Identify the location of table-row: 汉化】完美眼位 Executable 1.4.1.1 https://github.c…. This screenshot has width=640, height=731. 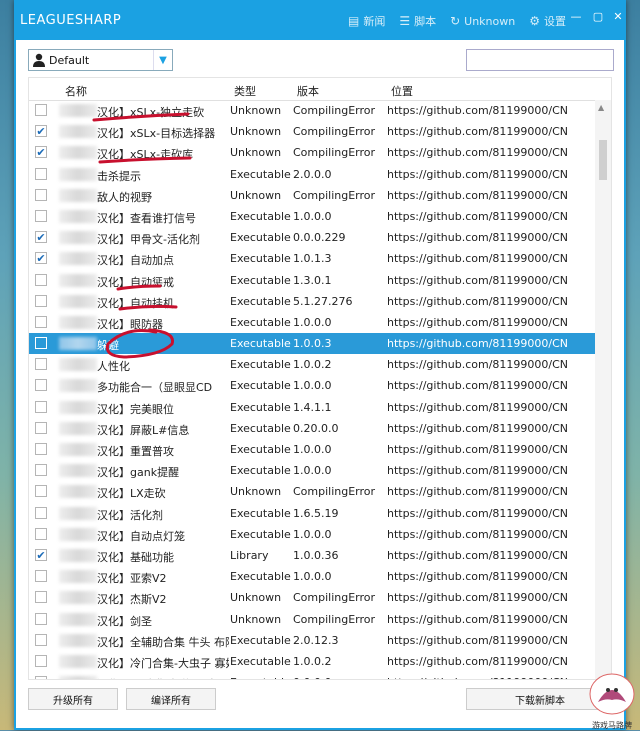
(313, 407).